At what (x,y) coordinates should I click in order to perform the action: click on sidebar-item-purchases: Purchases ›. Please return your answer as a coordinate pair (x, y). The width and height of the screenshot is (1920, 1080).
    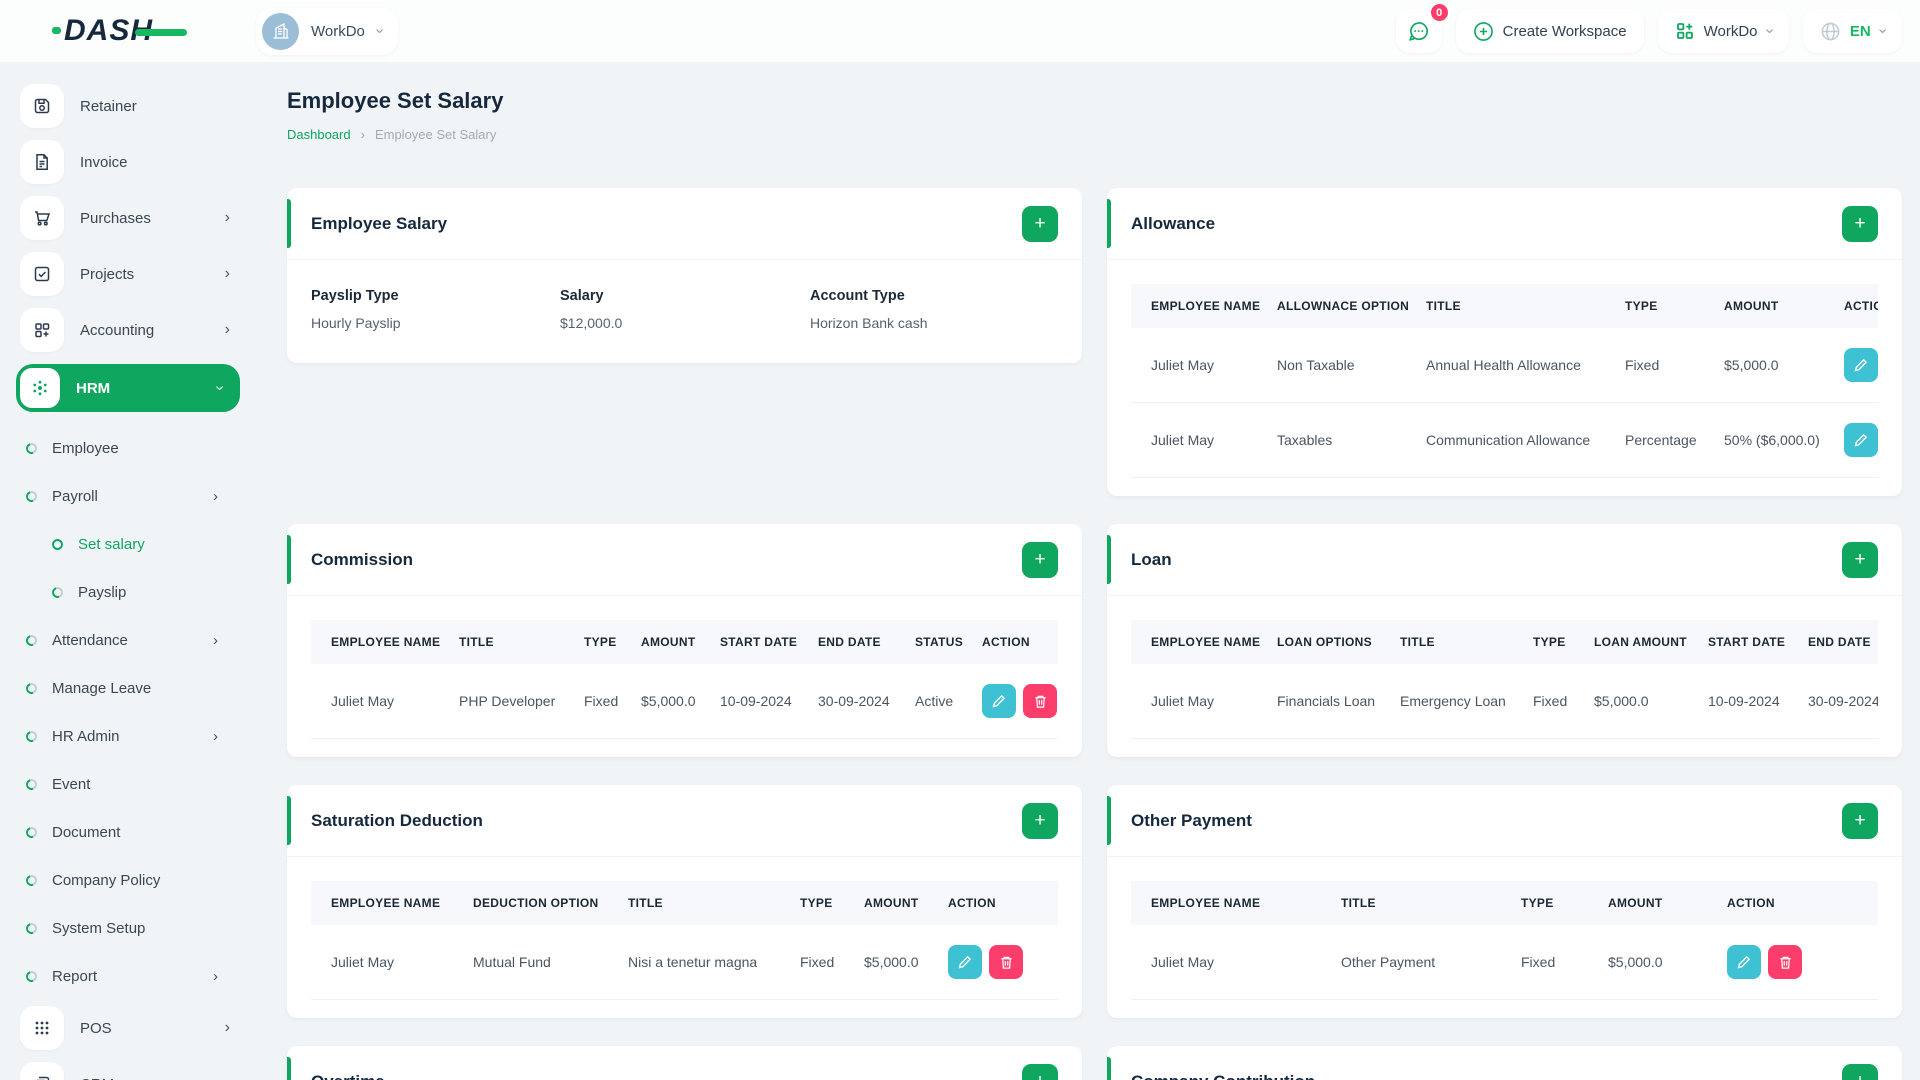
    Looking at the image, I should click on (130, 218).